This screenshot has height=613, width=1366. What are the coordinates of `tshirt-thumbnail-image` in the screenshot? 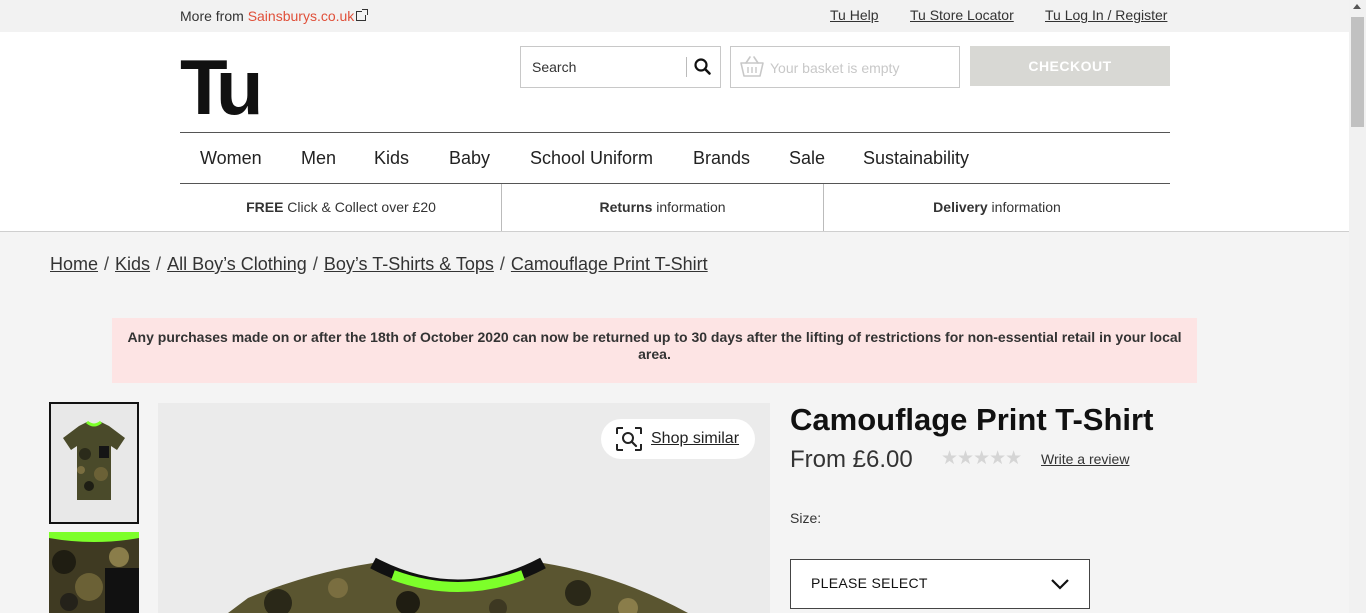 It's located at (94, 463).